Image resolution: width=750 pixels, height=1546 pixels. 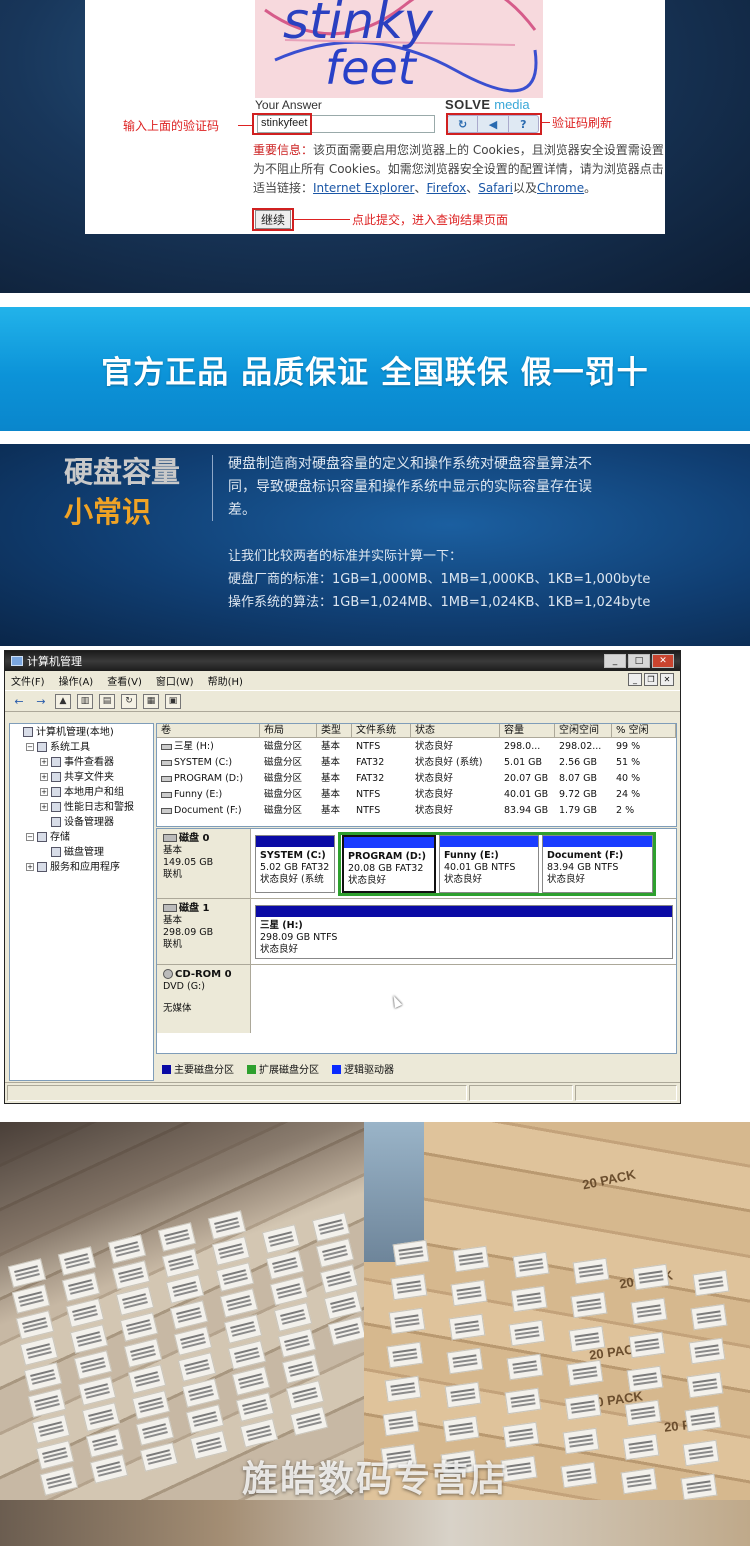 I want to click on link-firefox: Firefox, so click(x=446, y=188).